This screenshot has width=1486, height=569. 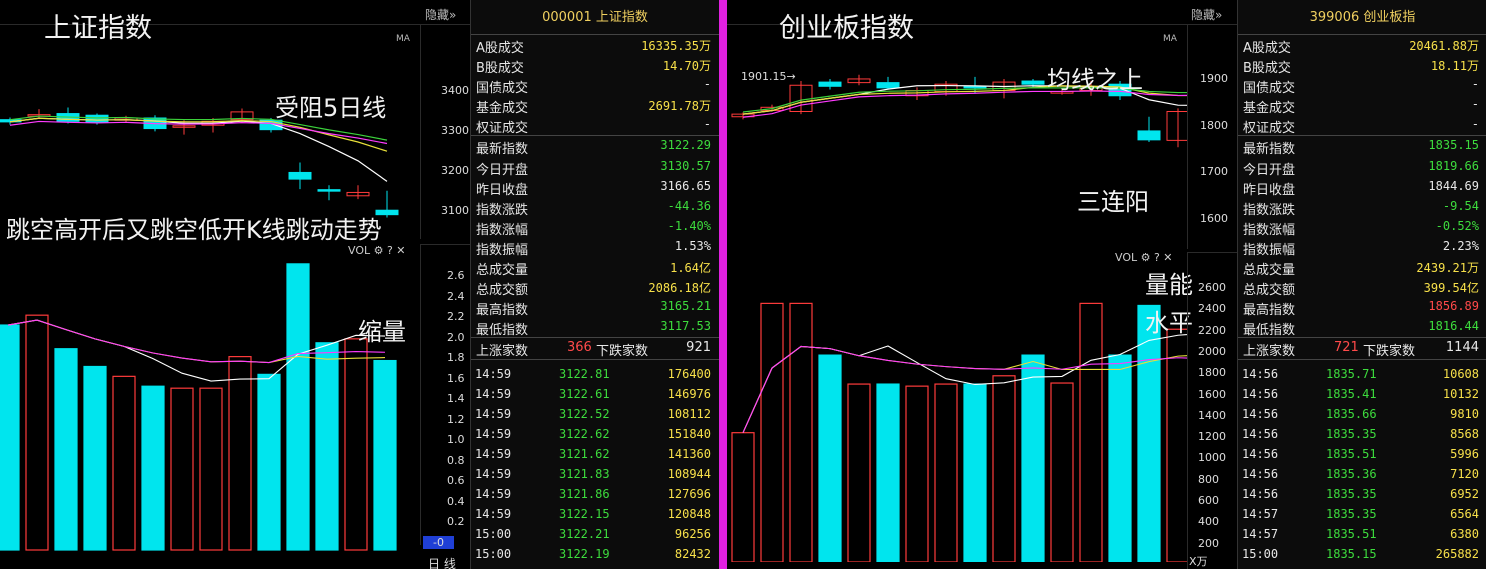 I want to click on axis-tick-label: 0.2, so click(x=456, y=521).